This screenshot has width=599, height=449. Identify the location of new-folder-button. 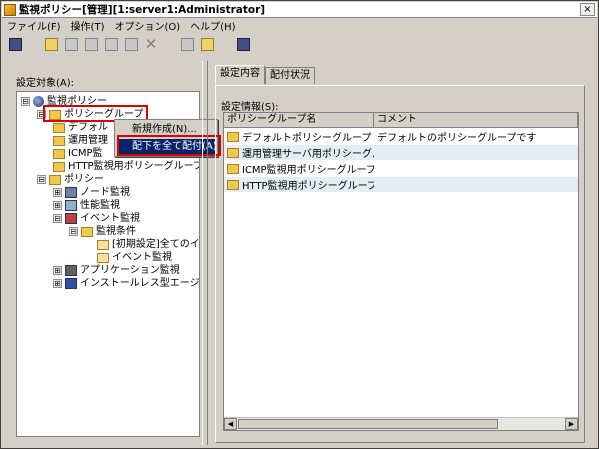
(51, 44).